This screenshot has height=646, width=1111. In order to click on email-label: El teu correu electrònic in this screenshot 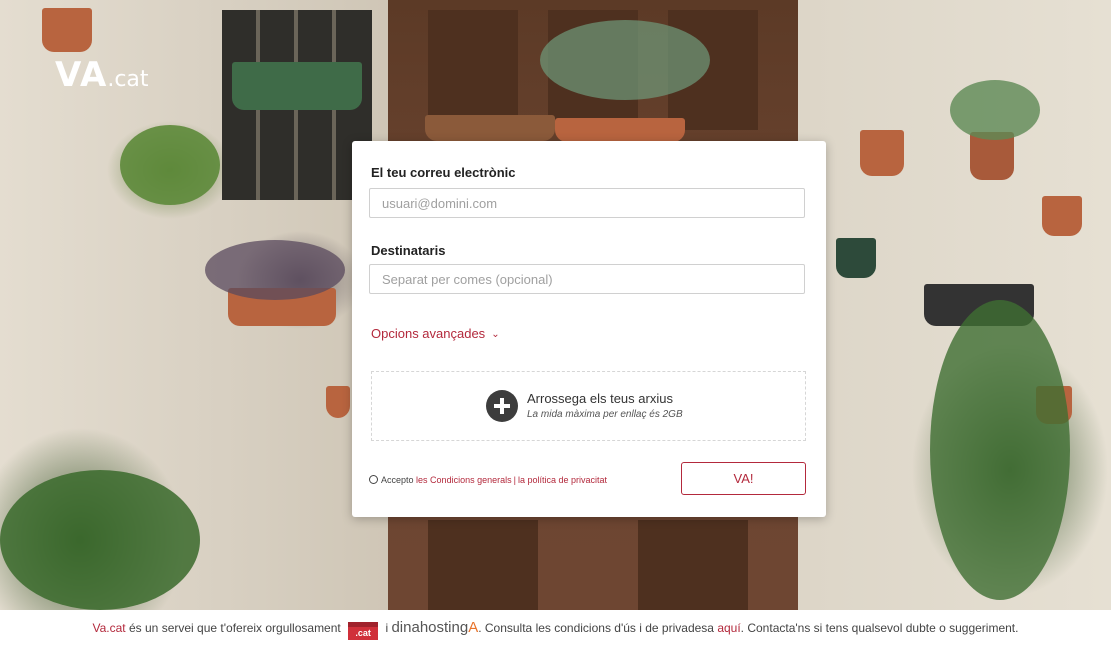, I will do `click(443, 172)`.